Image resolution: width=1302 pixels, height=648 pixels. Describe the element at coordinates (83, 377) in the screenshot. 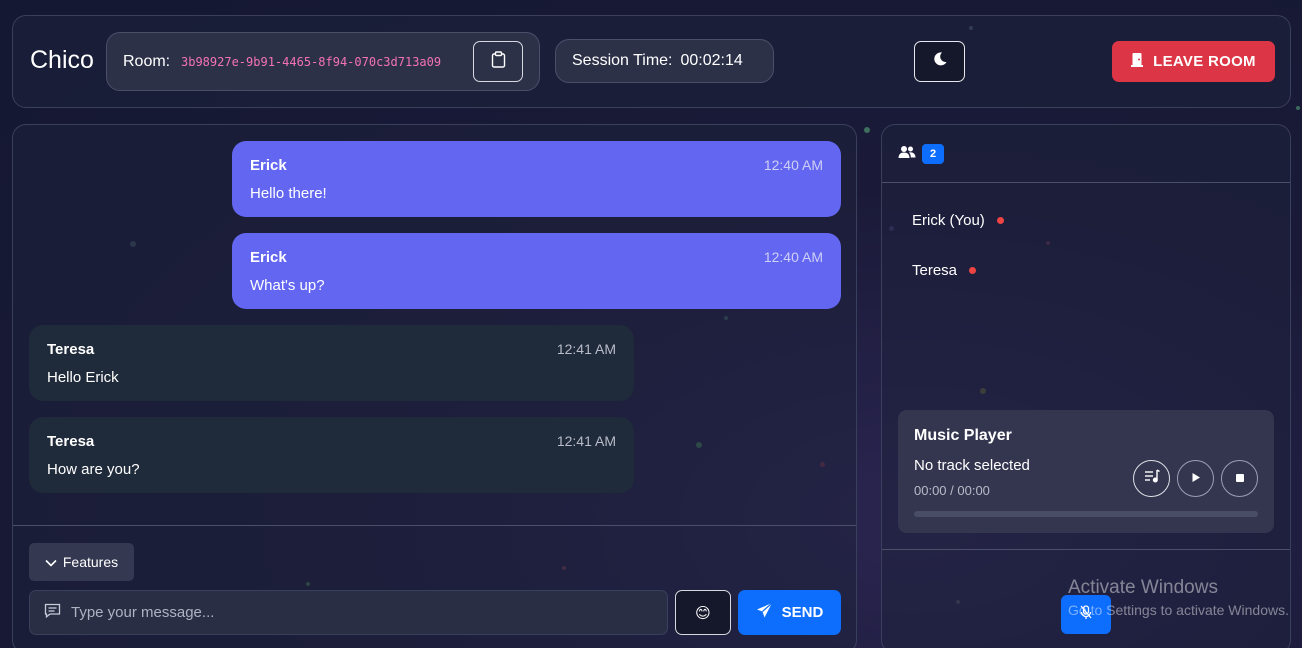

I see `message-text: Hello Erick` at that location.